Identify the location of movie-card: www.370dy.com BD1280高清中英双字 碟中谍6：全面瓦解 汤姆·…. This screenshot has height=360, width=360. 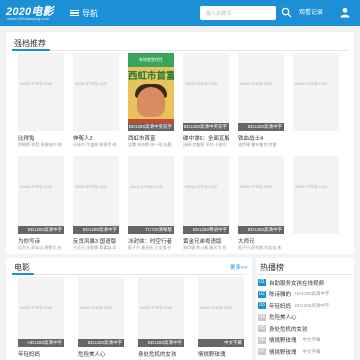
(206, 100).